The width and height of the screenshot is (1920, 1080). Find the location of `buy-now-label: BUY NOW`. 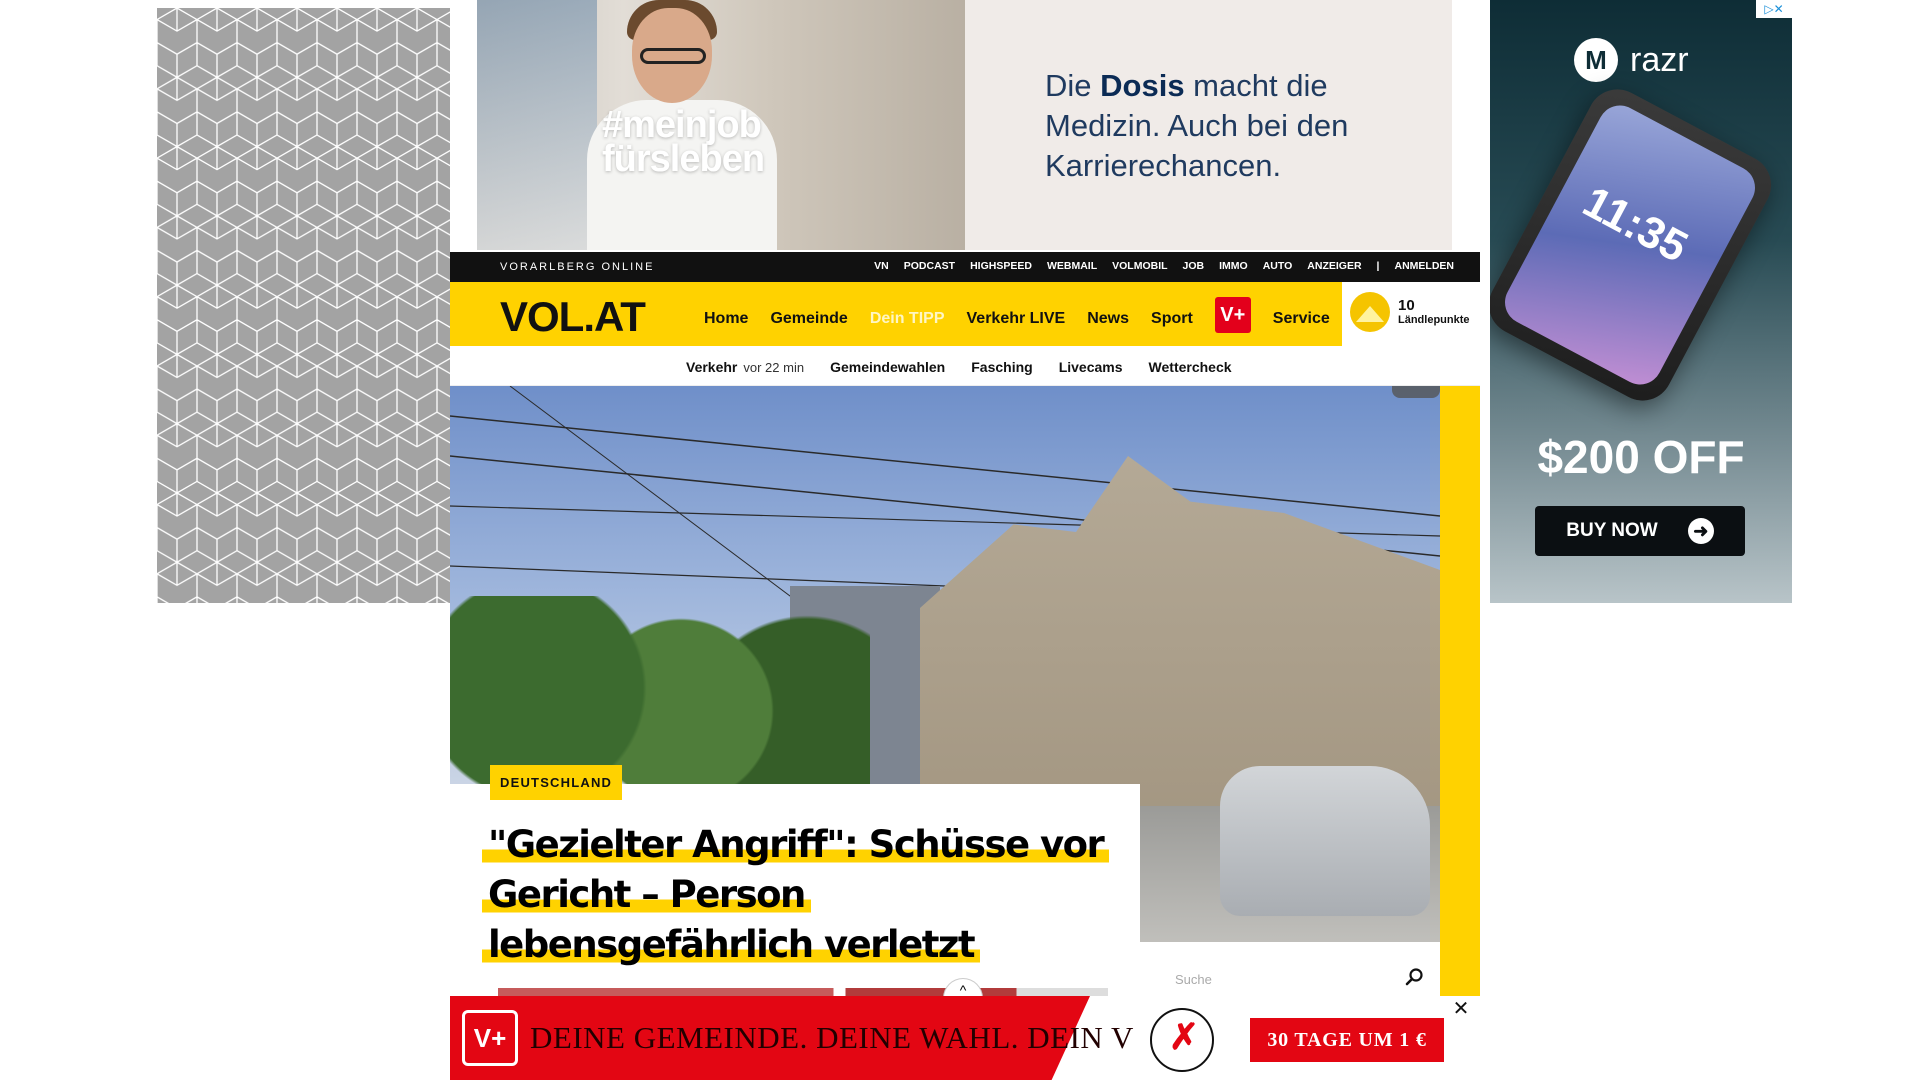

buy-now-label: BUY NOW is located at coordinates (1612, 530).